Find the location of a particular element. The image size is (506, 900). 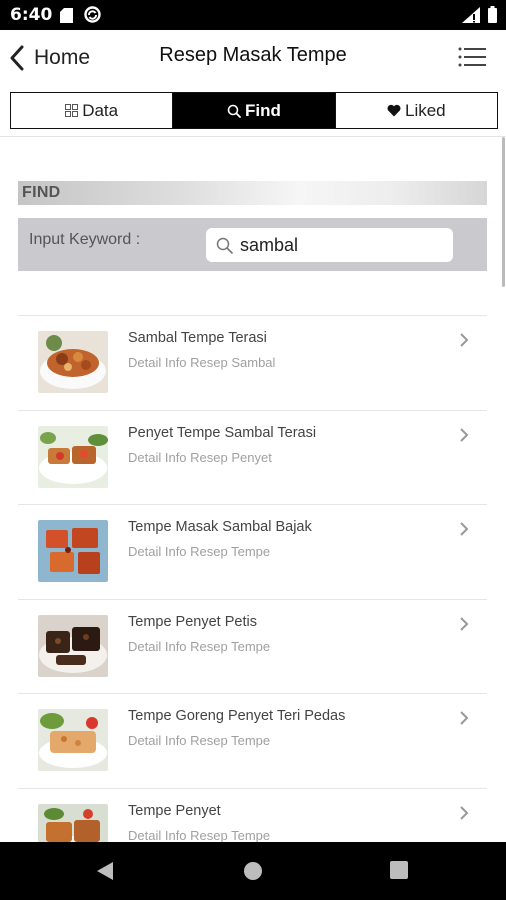

recipe-name: Tempe Penyet is located at coordinates (174, 810).